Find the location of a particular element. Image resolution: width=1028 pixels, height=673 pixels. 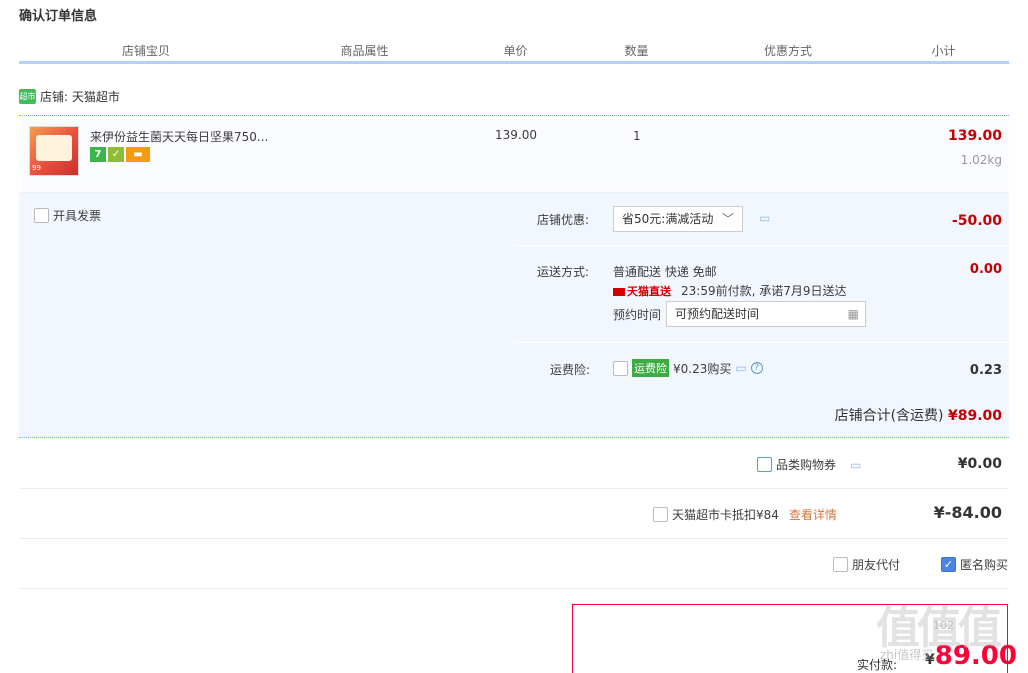

shop-name: 店铺: 天猫超市 is located at coordinates (80, 96).